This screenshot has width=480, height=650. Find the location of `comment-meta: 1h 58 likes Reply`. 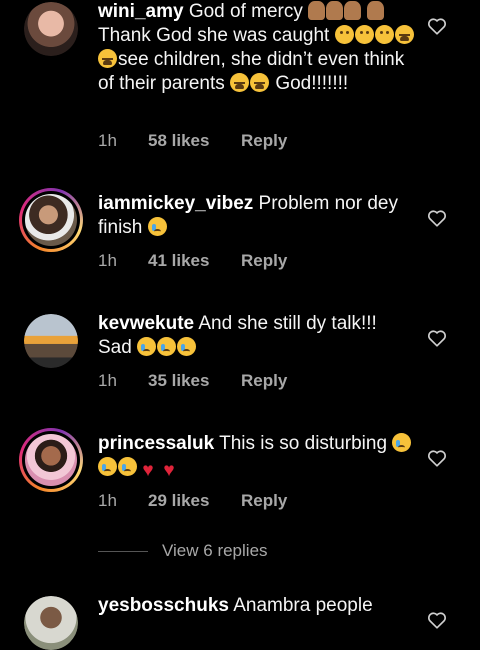

comment-meta: 1h 58 likes Reply is located at coordinates (192, 141).